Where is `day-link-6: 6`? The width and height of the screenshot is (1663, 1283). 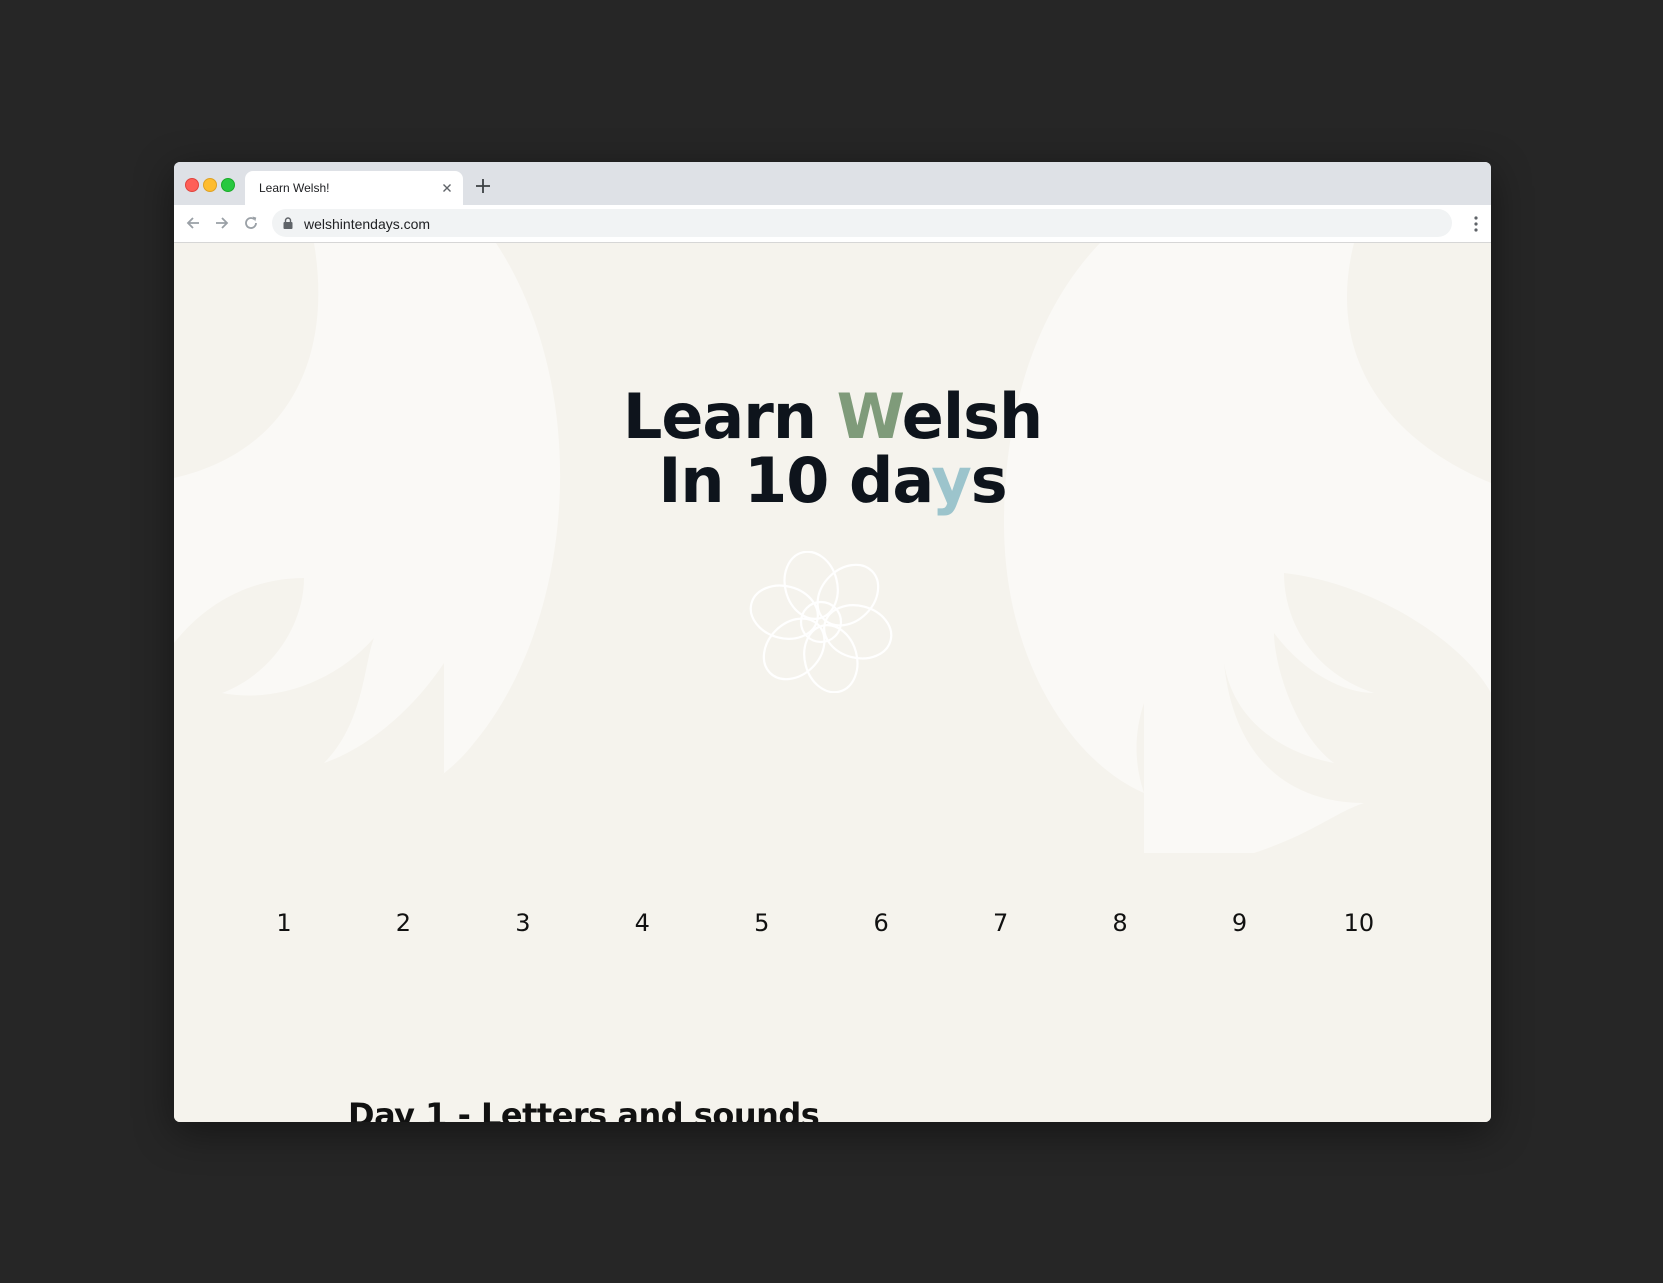 day-link-6: 6 is located at coordinates (881, 923).